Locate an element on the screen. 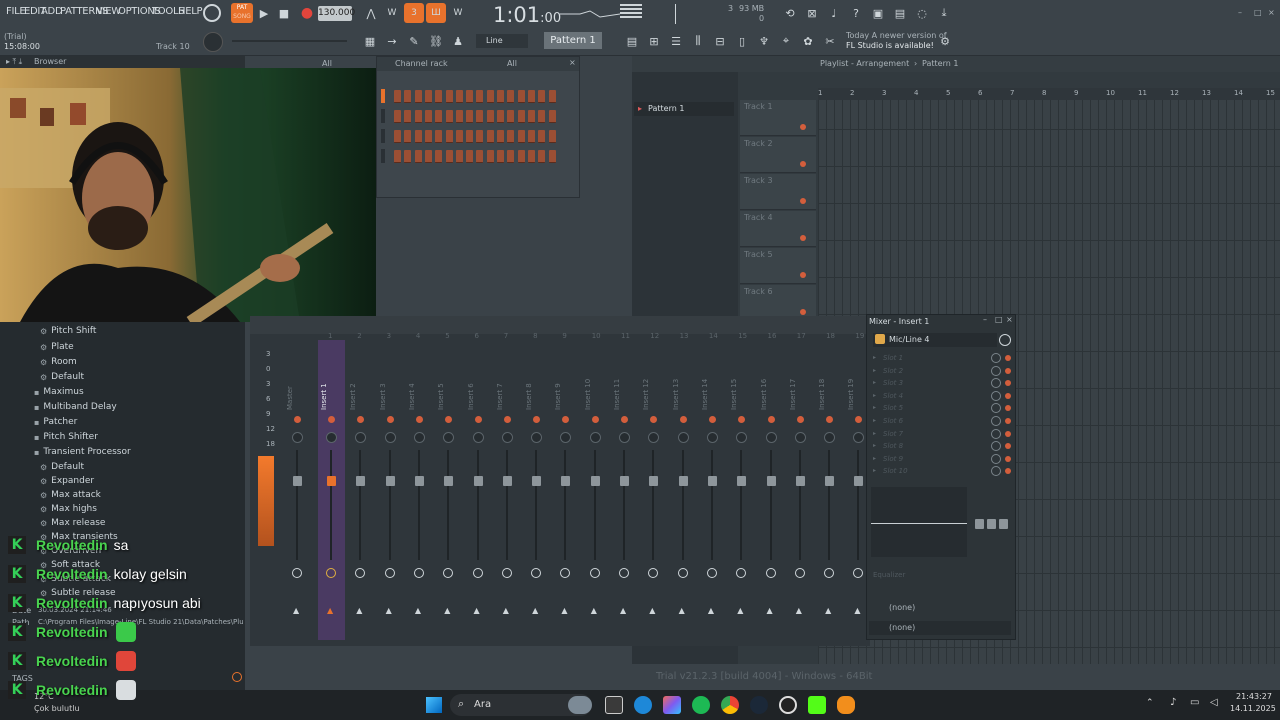 The image size is (1280, 720). playlist-icon: ▤ is located at coordinates (632, 41).